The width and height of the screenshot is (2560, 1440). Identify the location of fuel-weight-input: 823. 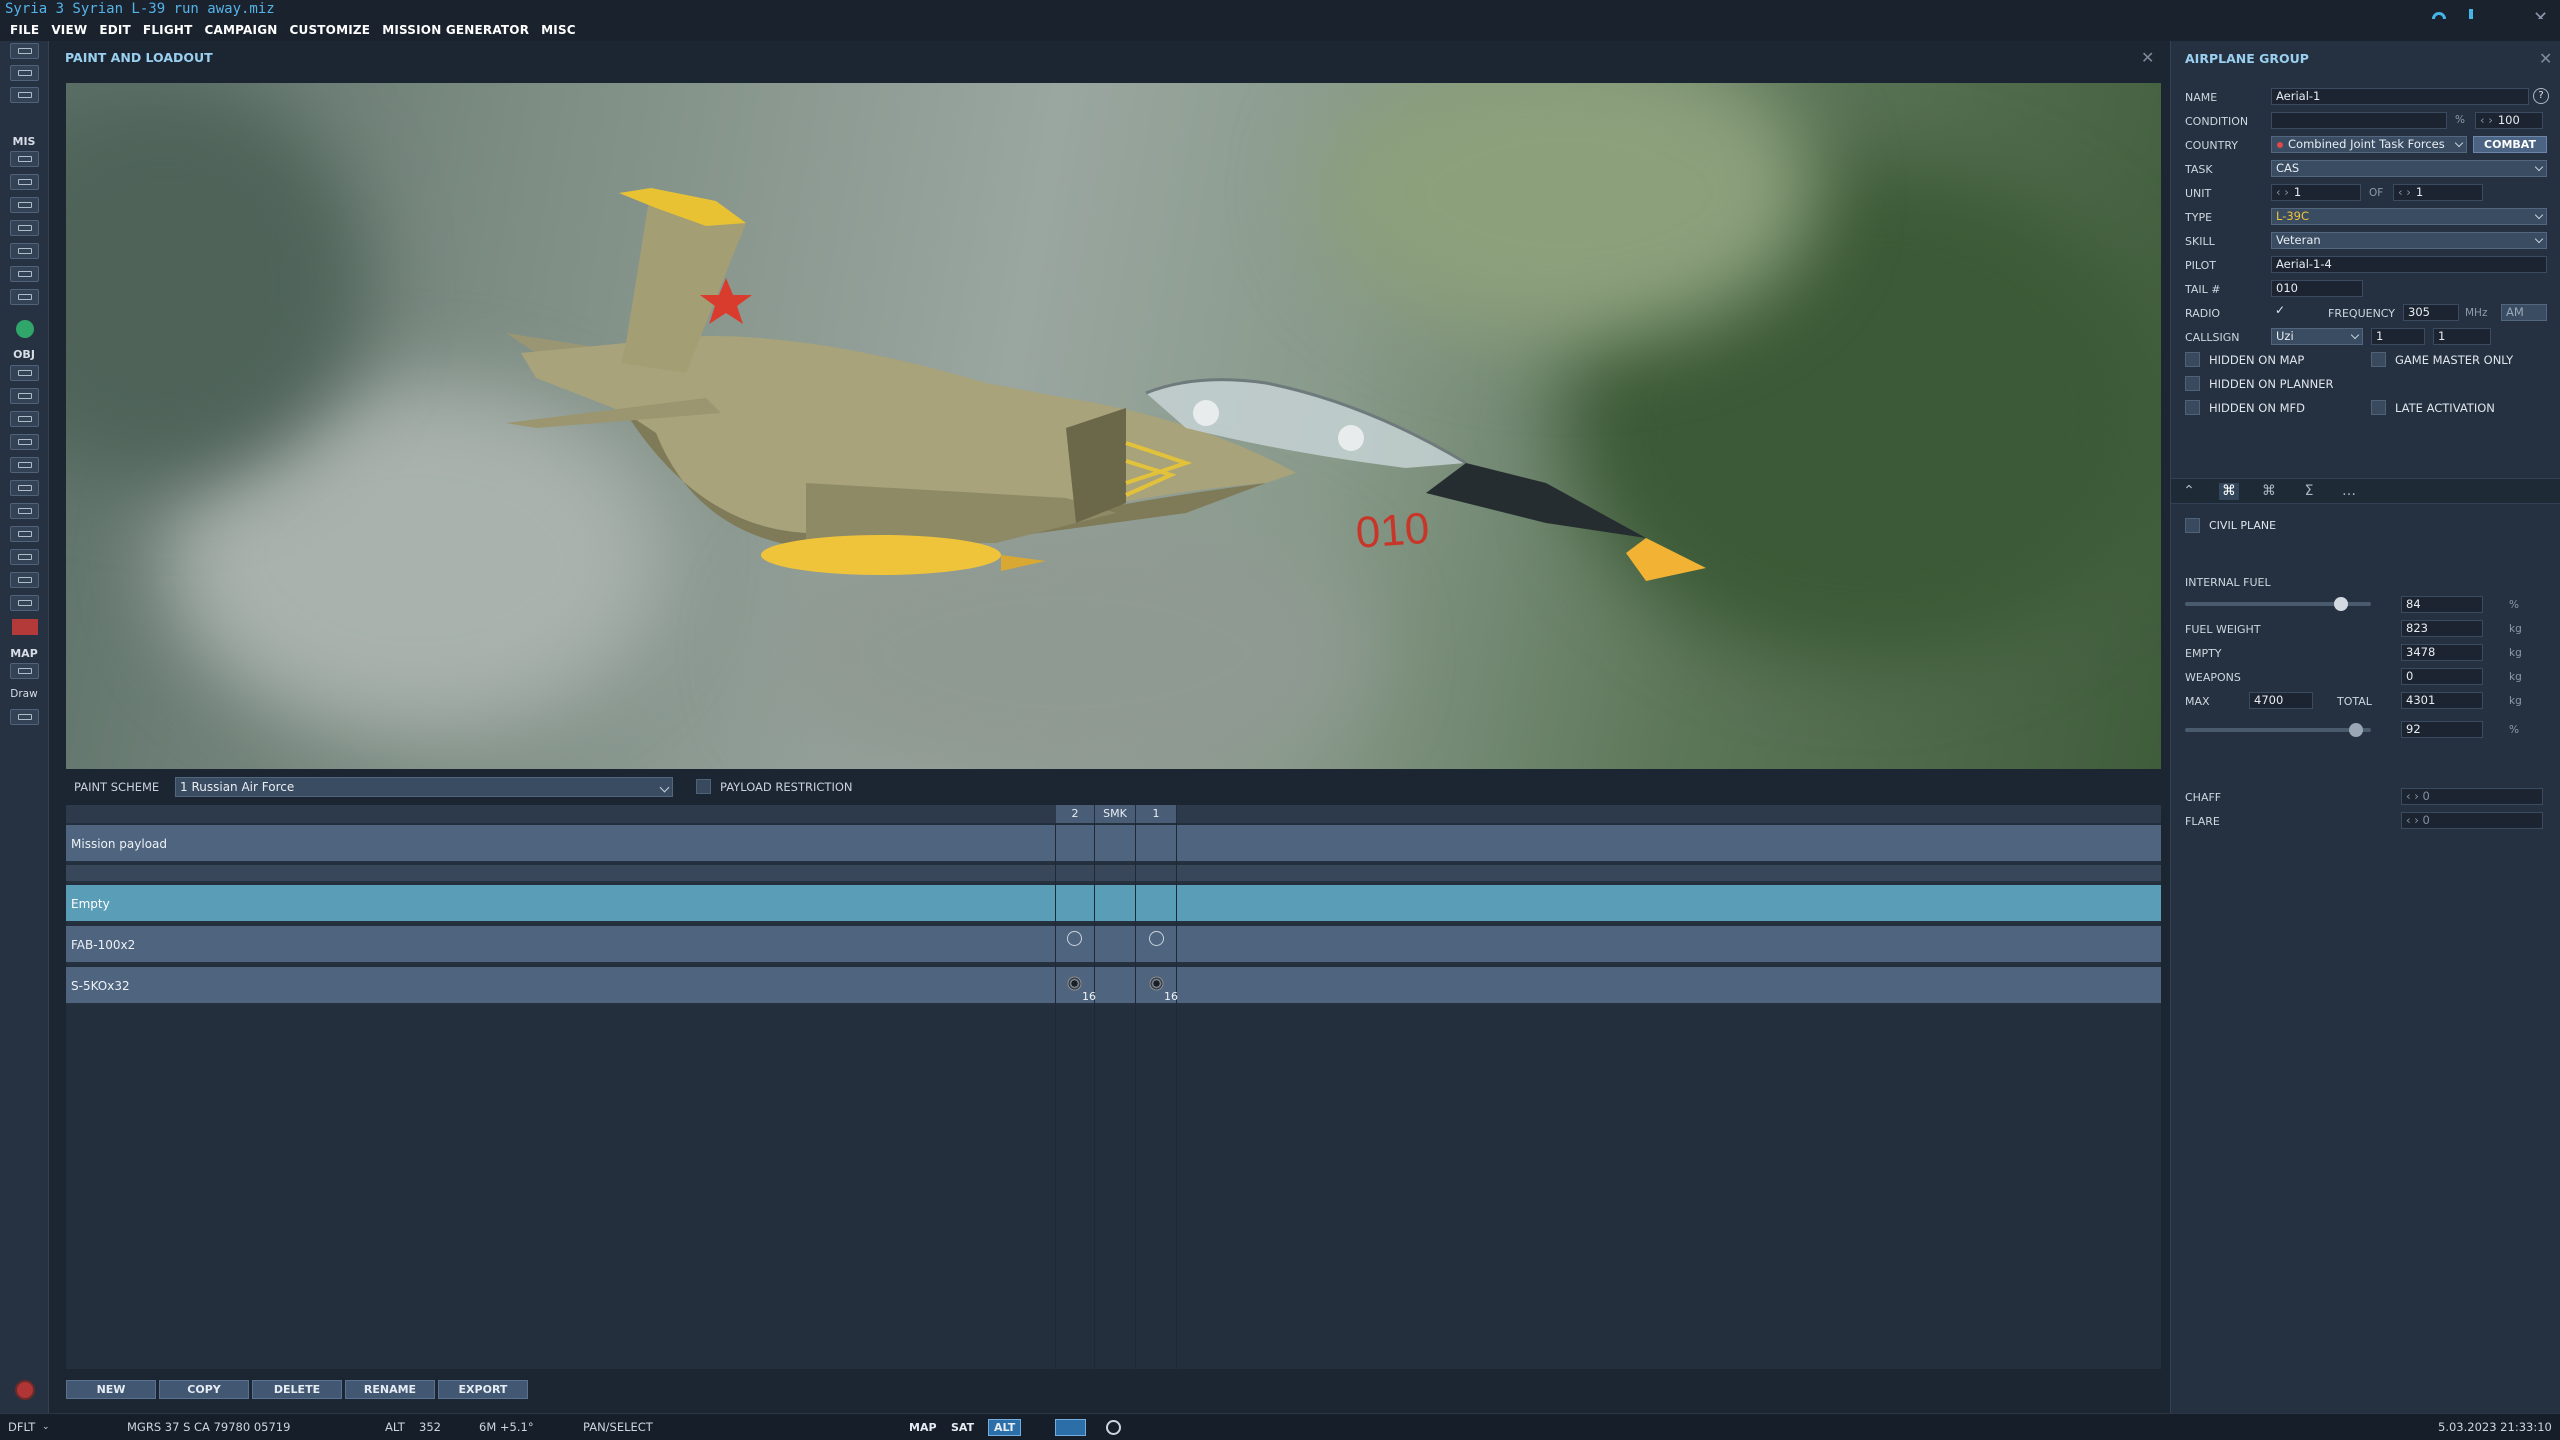
(2442, 628).